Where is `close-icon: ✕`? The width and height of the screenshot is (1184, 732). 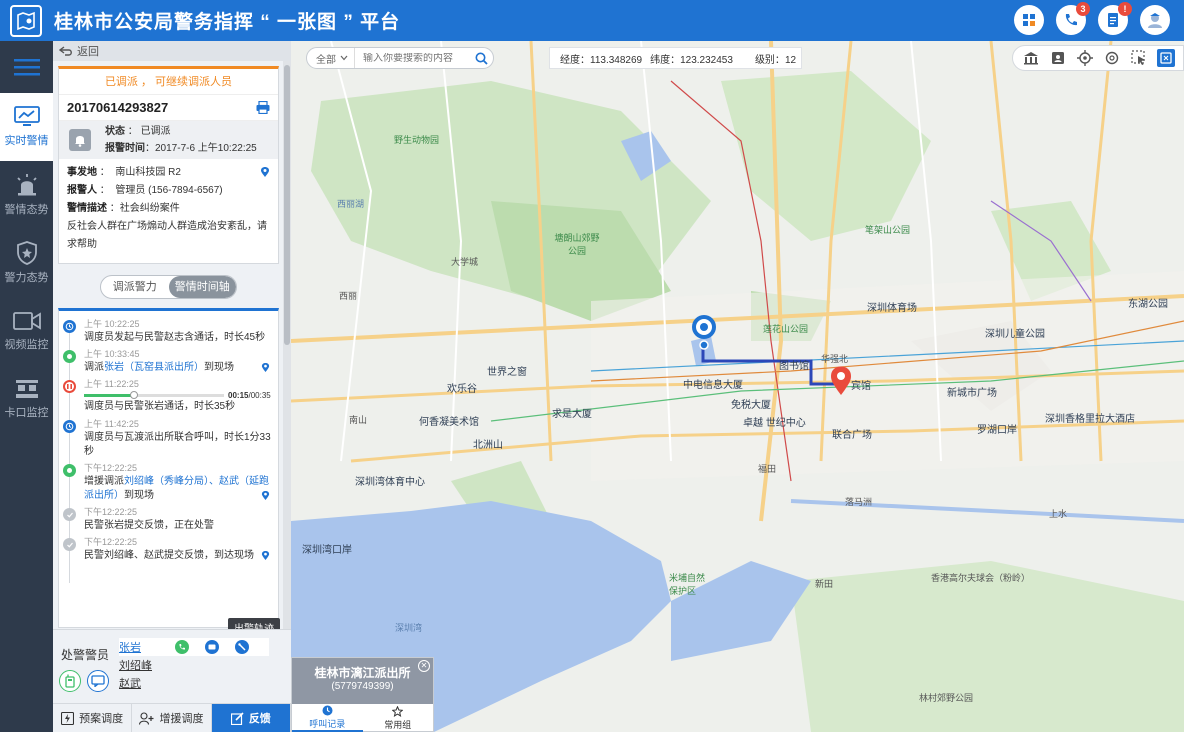 close-icon: ✕ is located at coordinates (424, 666).